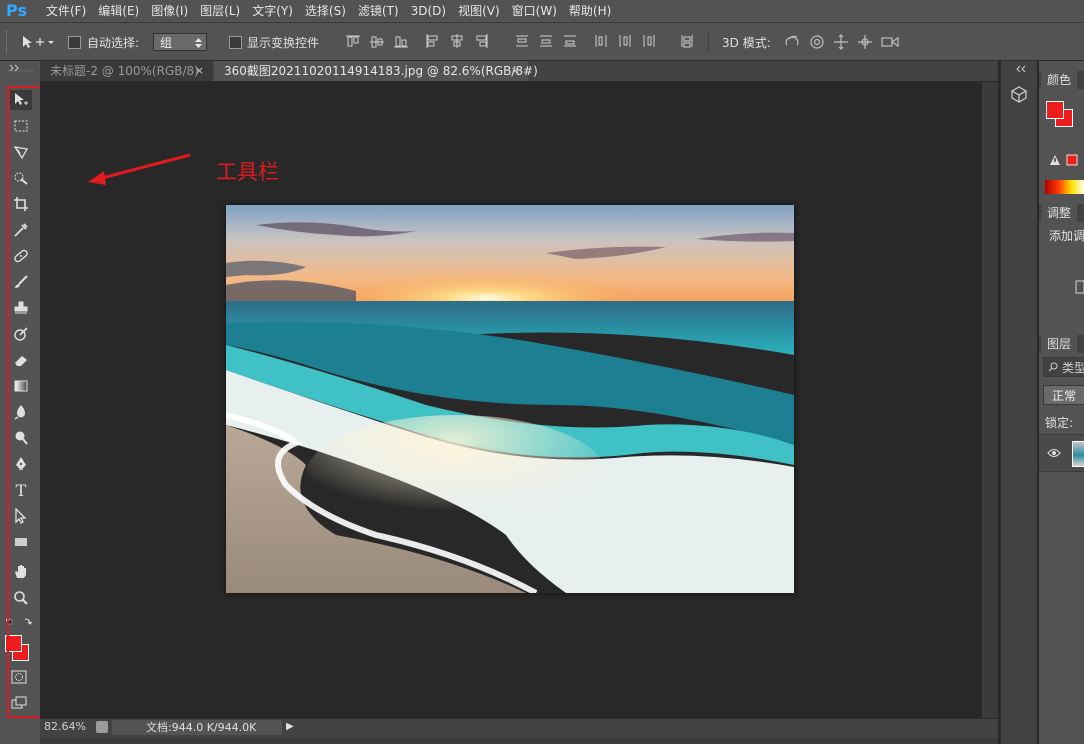 The height and width of the screenshot is (744, 1084). What do you see at coordinates (990, 400) in the screenshot?
I see `vertical-scrollbar` at bounding box center [990, 400].